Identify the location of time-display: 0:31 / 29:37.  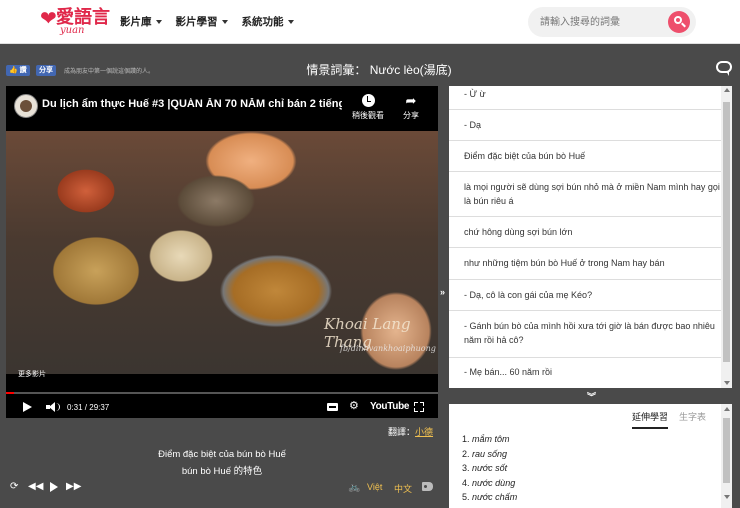
(88, 407).